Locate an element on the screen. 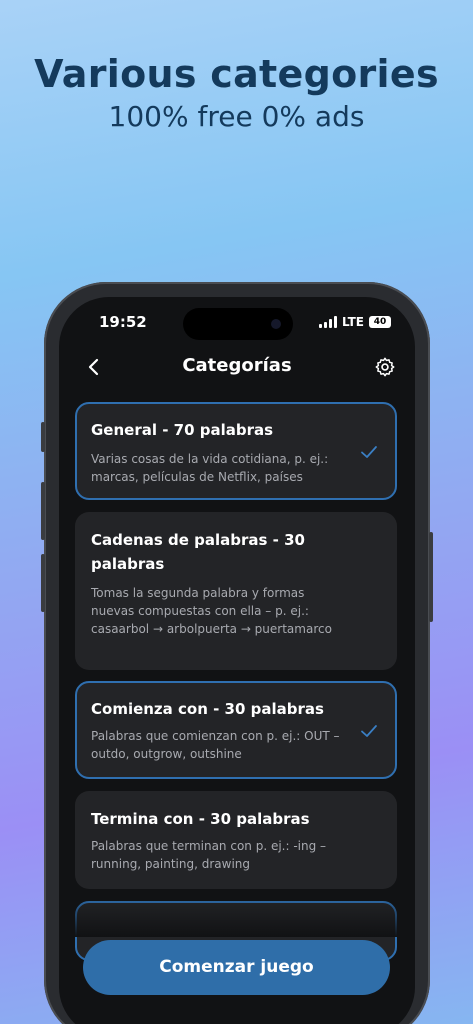  promo-title: Various categories is located at coordinates (236, 74).